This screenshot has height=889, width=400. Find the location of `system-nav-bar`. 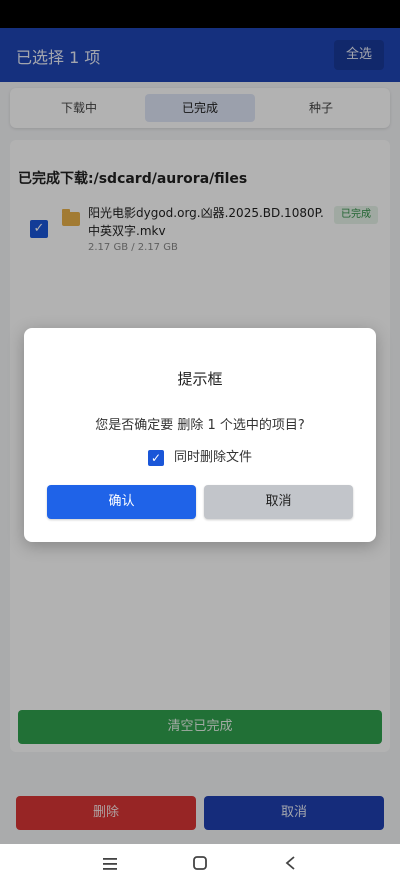

system-nav-bar is located at coordinates (200, 866).